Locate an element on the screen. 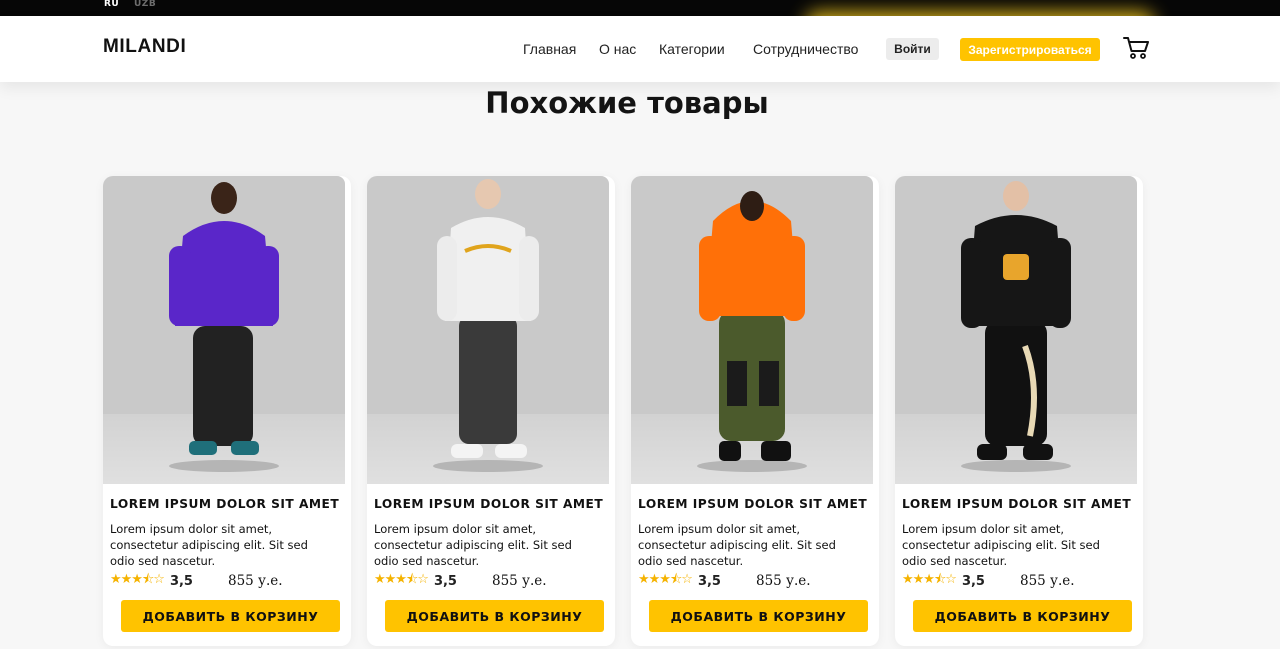  nav-cooperation-link: Сотрудничество is located at coordinates (805, 49).